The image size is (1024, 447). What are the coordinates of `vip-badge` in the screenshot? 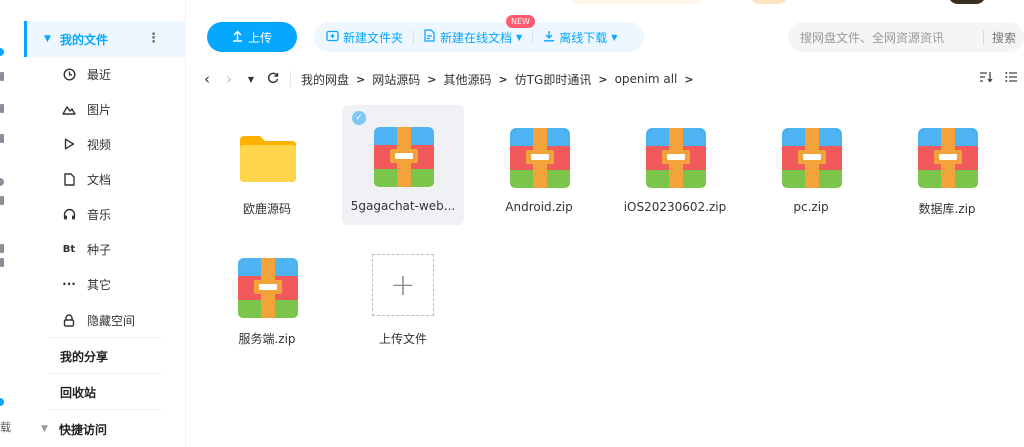 It's located at (967, 2).